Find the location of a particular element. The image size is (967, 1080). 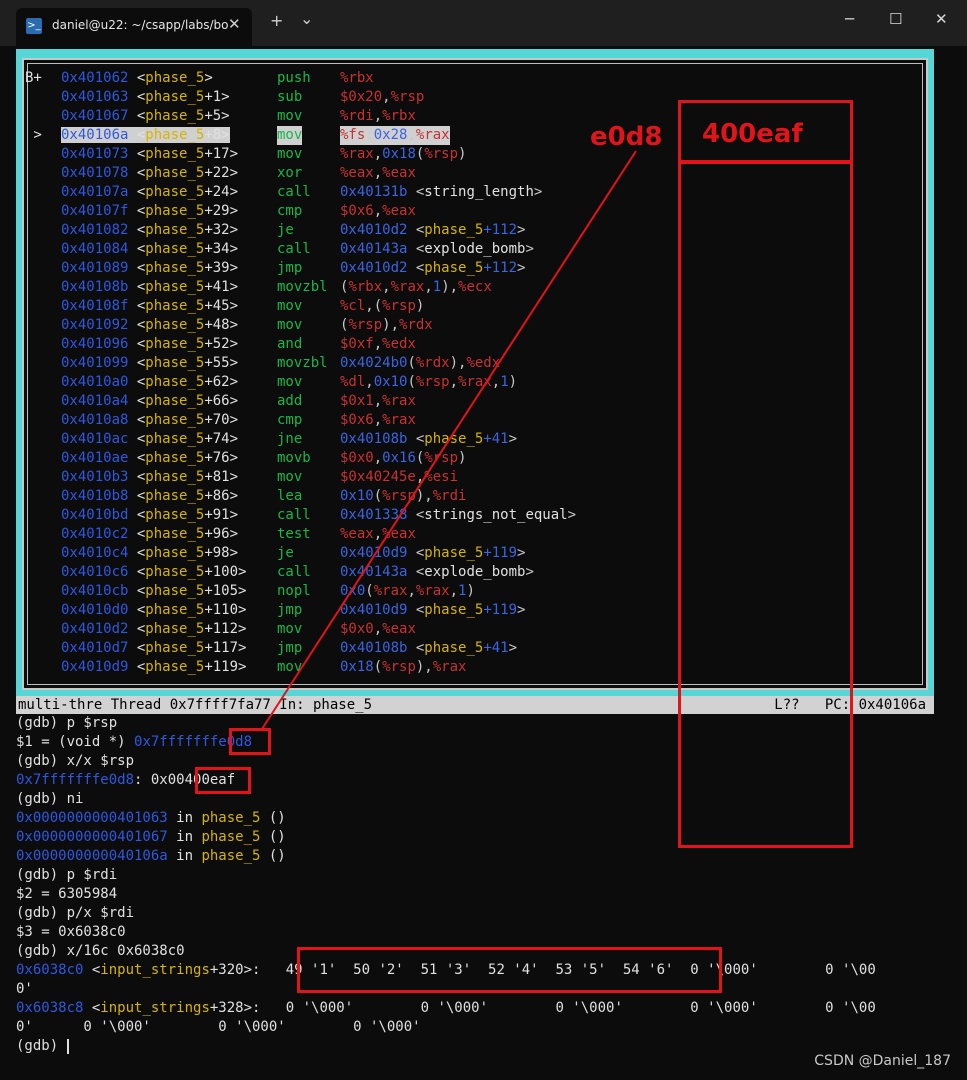

close-window-button: ✕ is located at coordinates (941, 19).